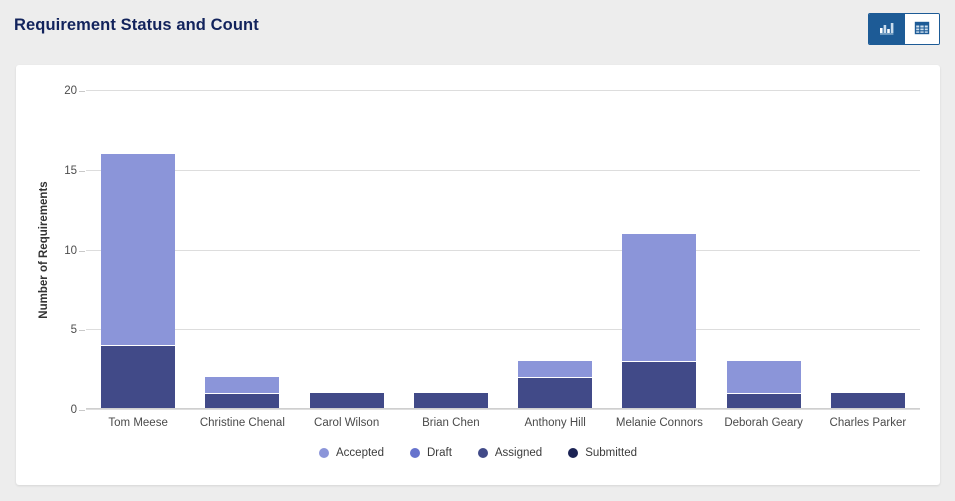 Image resolution: width=955 pixels, height=501 pixels. Describe the element at coordinates (495, 410) in the screenshot. I see `gridline: 0` at that location.